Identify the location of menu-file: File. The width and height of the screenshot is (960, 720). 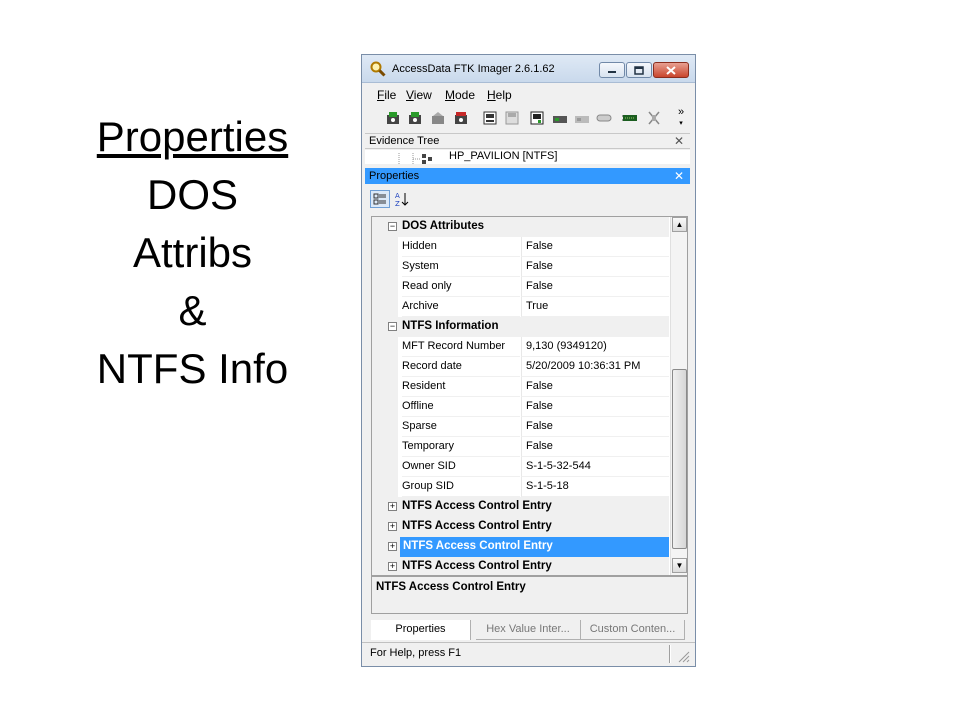
(386, 95).